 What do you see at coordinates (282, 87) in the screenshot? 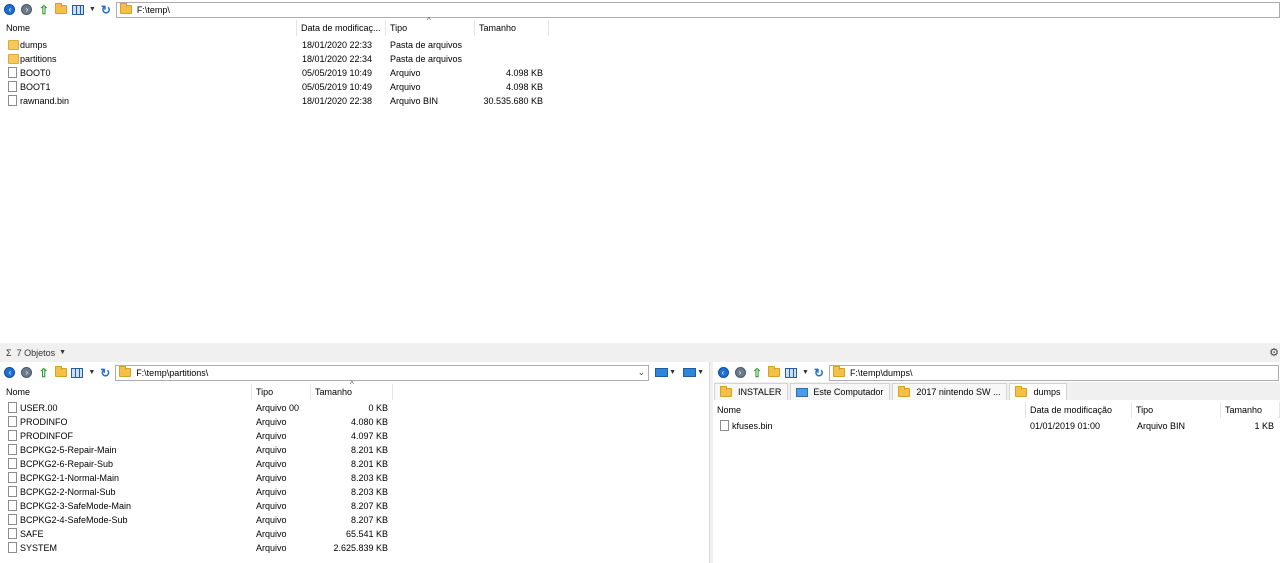
I see `table-row: BOOT1 05/05/2019 10:49 Arquivo 4.098 KB` at bounding box center [282, 87].